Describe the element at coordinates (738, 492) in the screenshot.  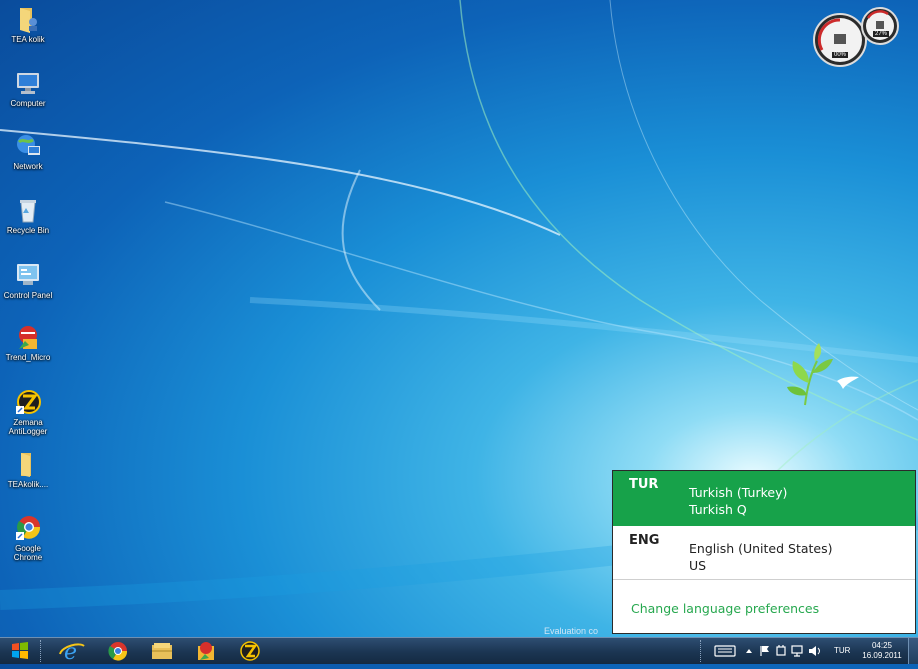
I see `language-name: Turkish (Turkey)` at that location.